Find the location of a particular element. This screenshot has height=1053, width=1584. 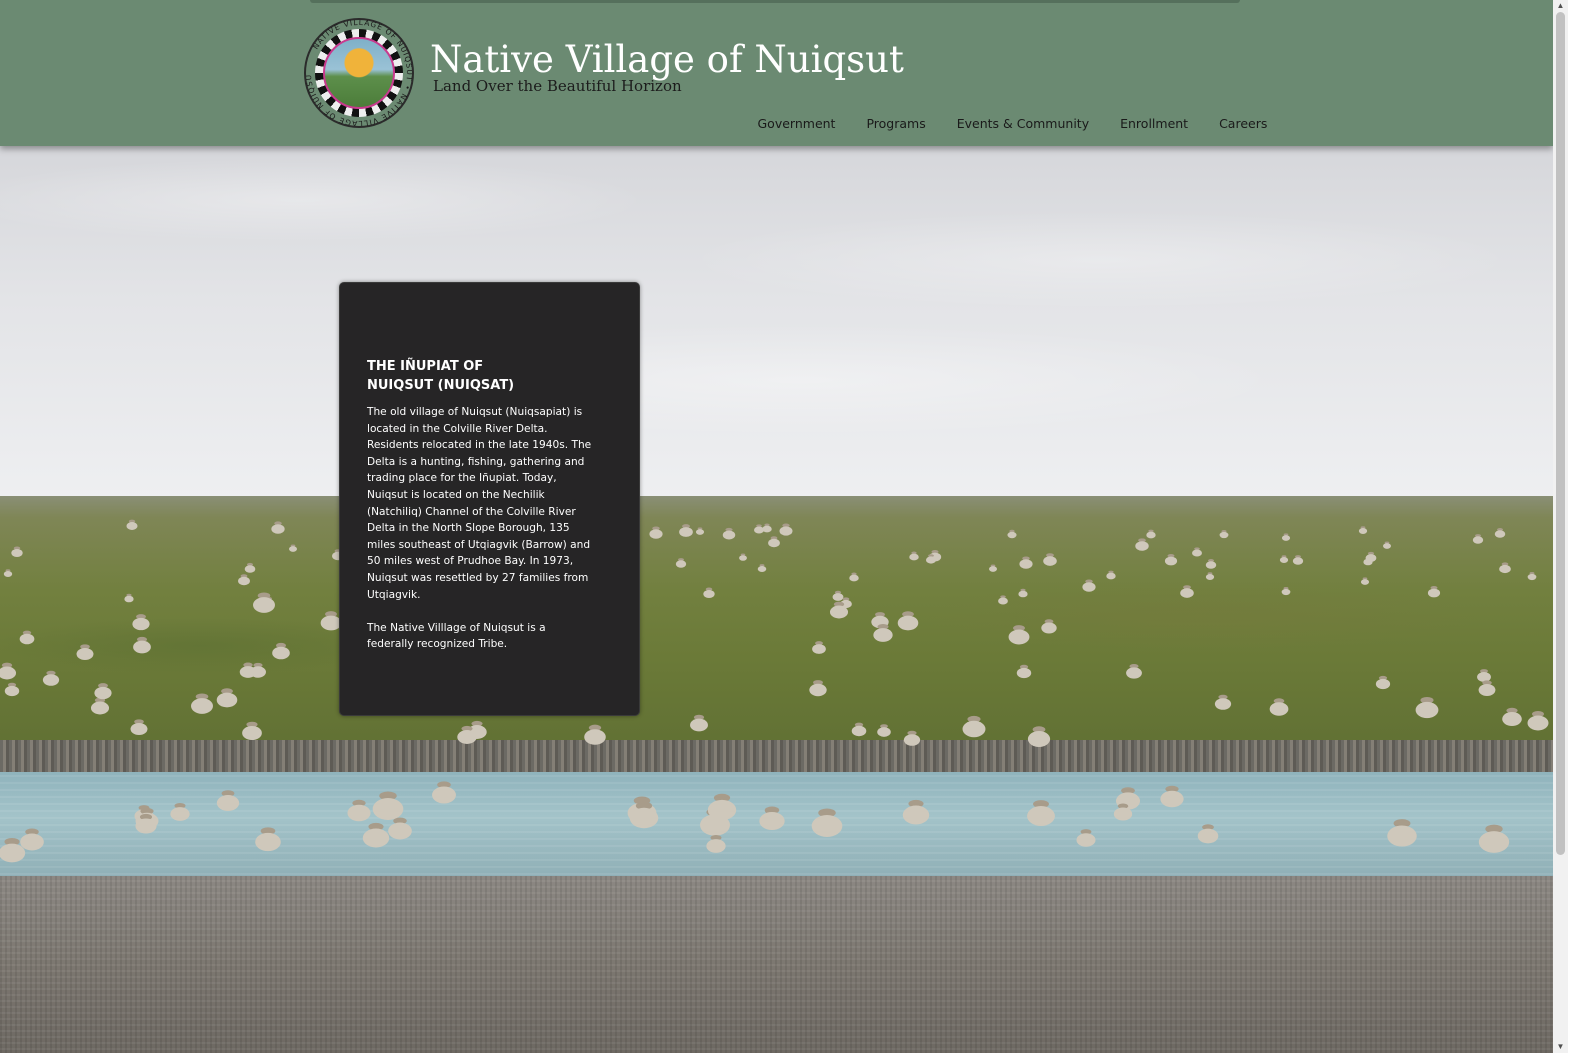

scroll-up-arrow-icon: ▲ is located at coordinates (1560, 6).